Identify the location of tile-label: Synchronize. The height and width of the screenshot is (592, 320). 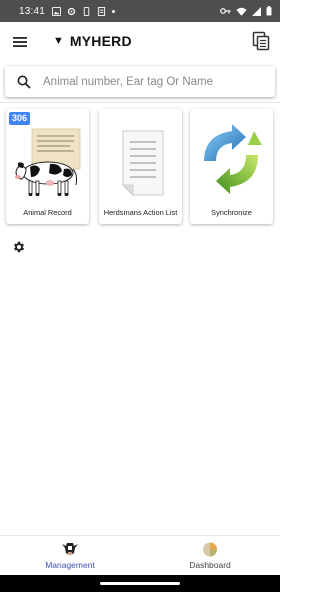
(231, 212).